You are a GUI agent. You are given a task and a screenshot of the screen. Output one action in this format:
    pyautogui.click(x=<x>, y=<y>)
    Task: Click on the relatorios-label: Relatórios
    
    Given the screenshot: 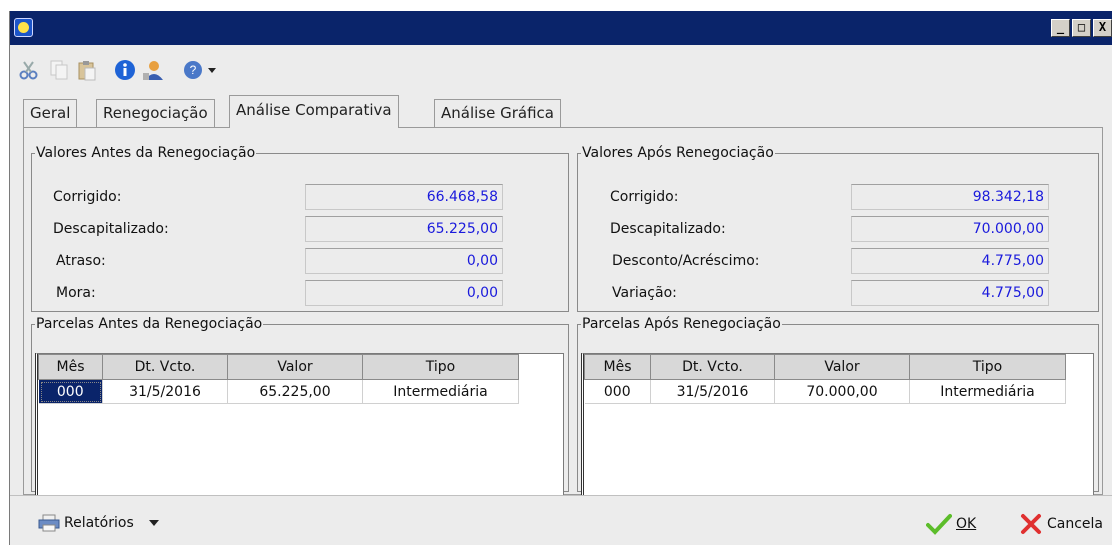 What is the action you would take?
    pyautogui.click(x=99, y=523)
    